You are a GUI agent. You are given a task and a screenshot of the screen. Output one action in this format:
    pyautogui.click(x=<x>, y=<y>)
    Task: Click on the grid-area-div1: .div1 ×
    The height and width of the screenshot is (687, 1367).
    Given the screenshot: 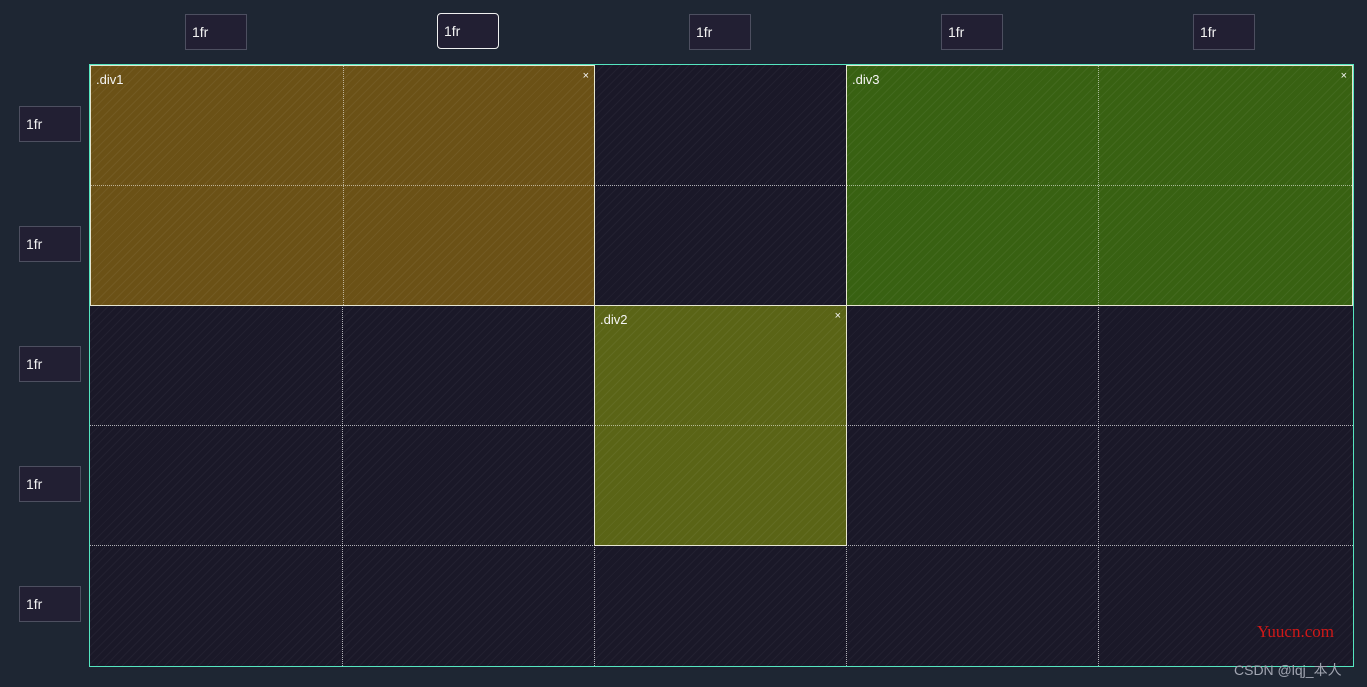 What is the action you would take?
    pyautogui.click(x=342, y=185)
    